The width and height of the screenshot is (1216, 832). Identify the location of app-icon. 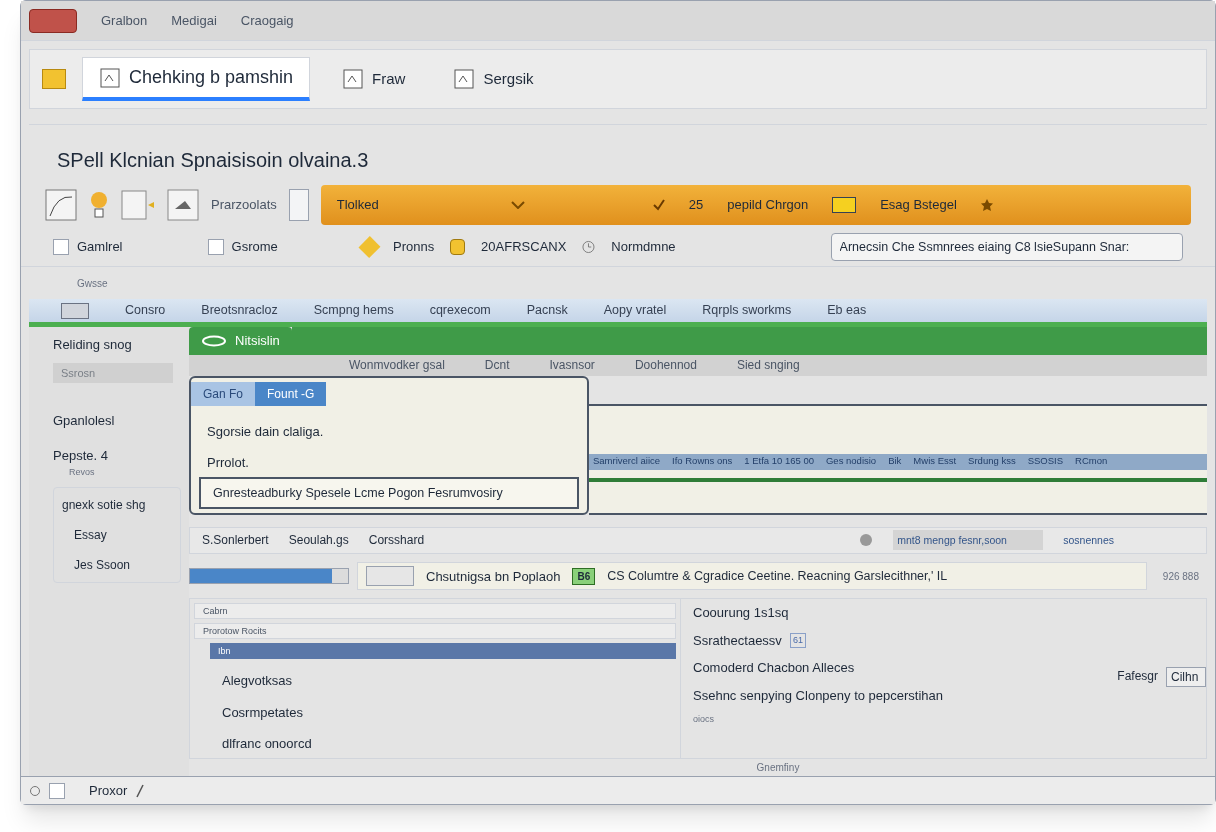
(53, 20).